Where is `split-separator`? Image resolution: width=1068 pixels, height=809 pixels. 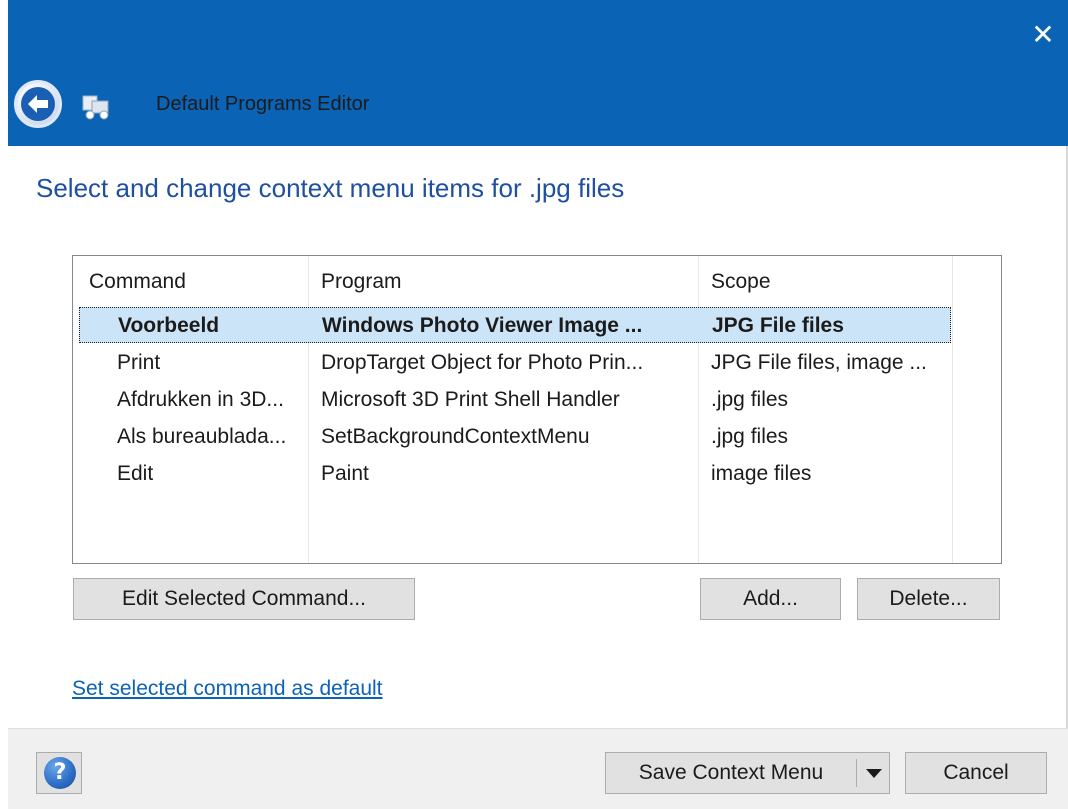
split-separator is located at coordinates (856, 773).